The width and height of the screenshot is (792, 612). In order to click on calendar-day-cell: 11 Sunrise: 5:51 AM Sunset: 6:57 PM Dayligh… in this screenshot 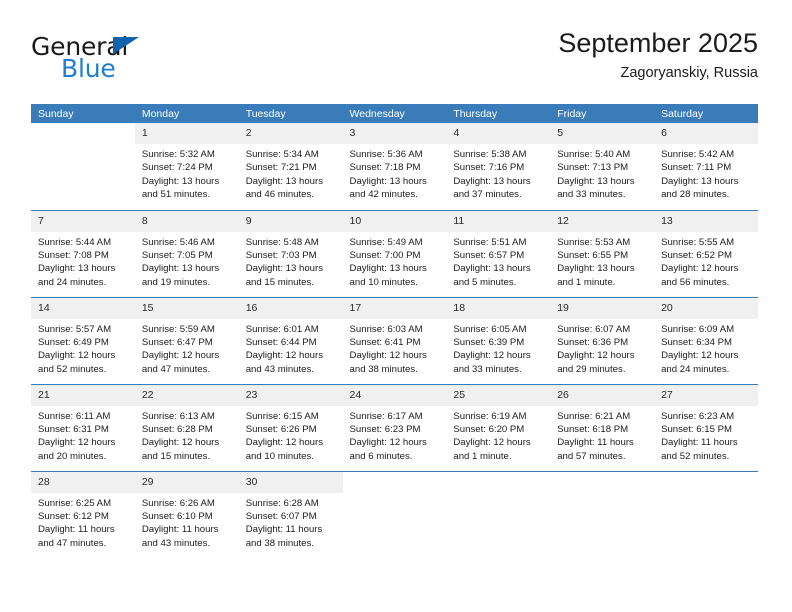, I will do `click(498, 253)`.